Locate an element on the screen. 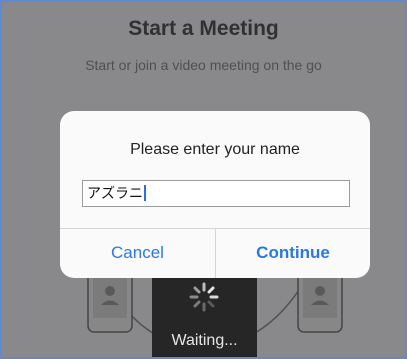  spinner-icon is located at coordinates (204, 297).